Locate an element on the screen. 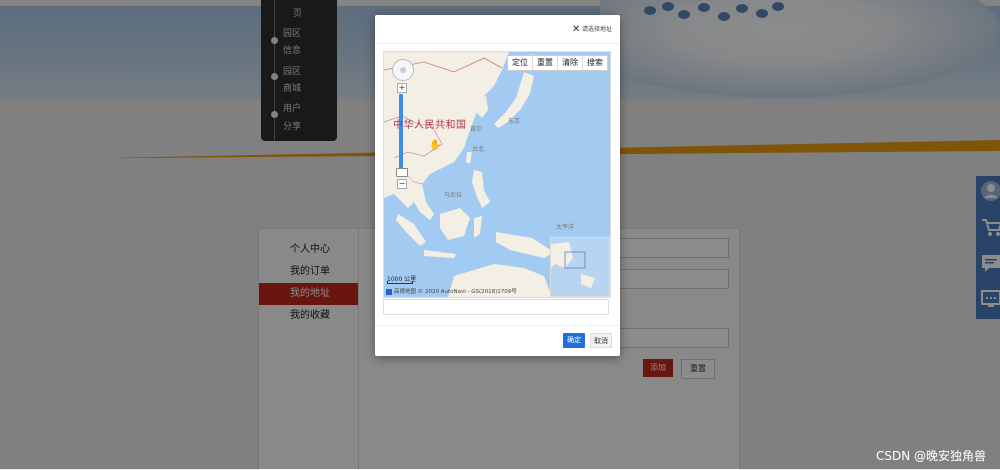  locate-button: 定位 is located at coordinates (520, 63).